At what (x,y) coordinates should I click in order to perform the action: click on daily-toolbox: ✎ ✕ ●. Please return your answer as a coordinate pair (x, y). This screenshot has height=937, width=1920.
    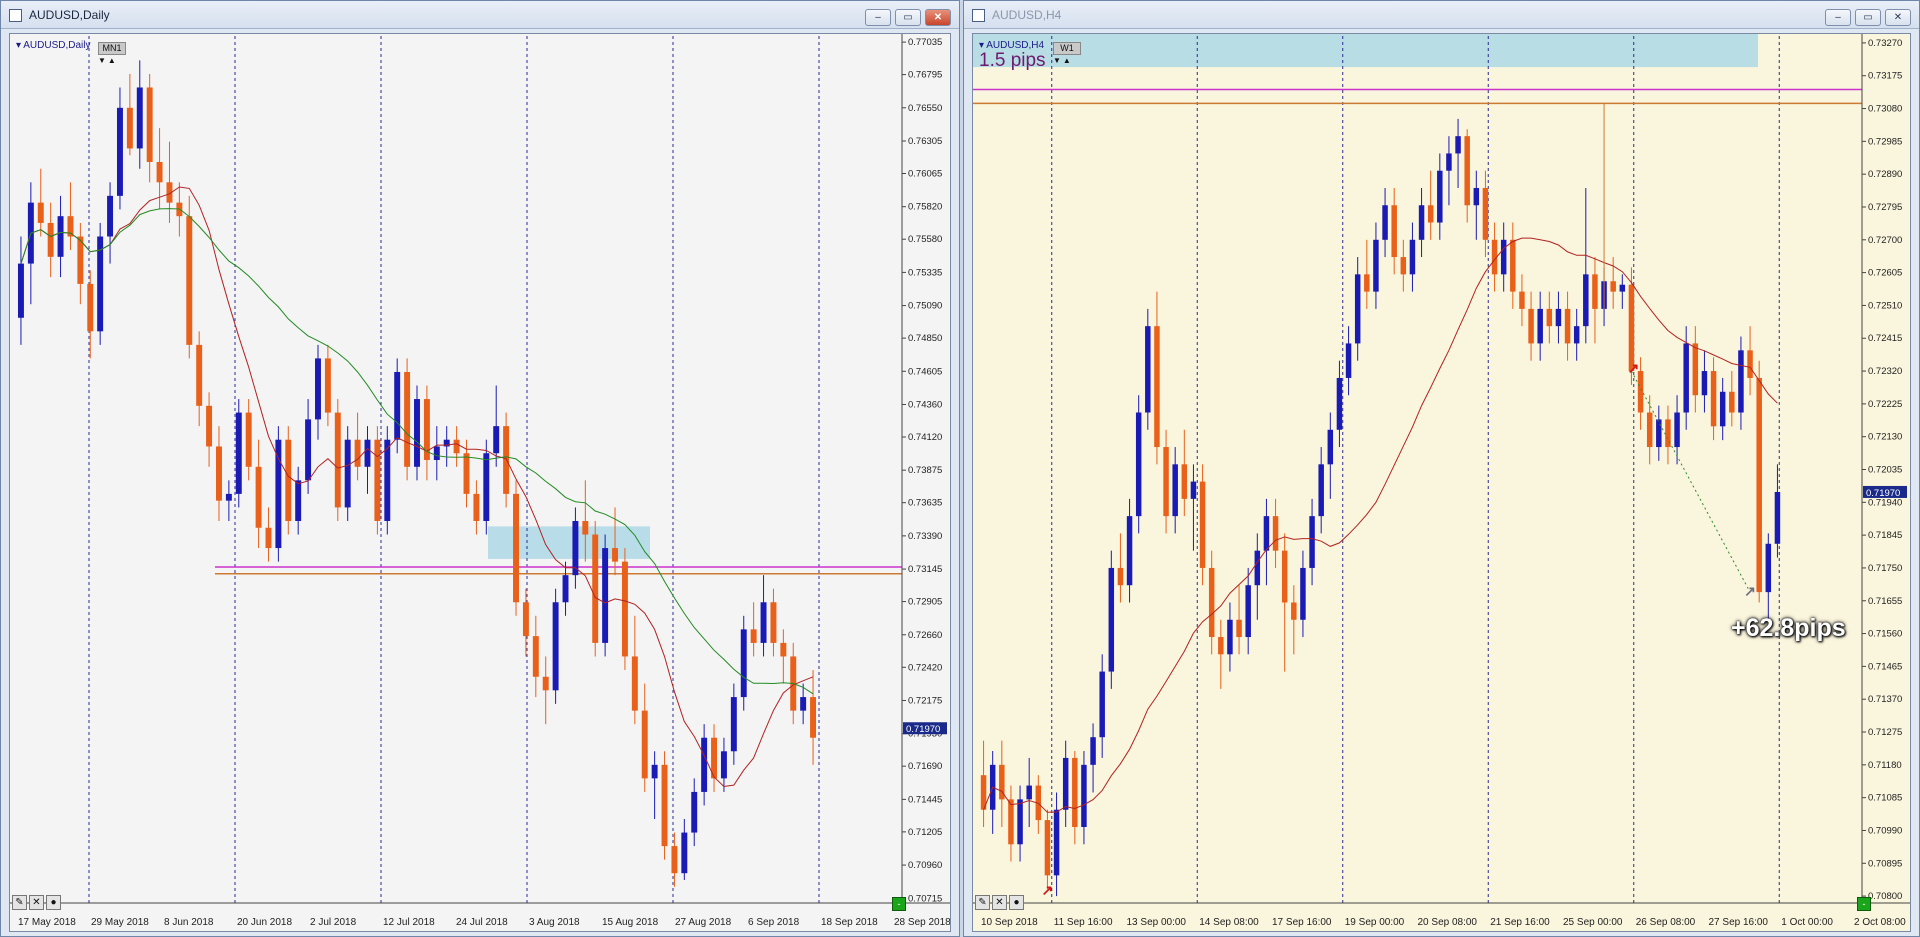
    Looking at the image, I should click on (38, 903).